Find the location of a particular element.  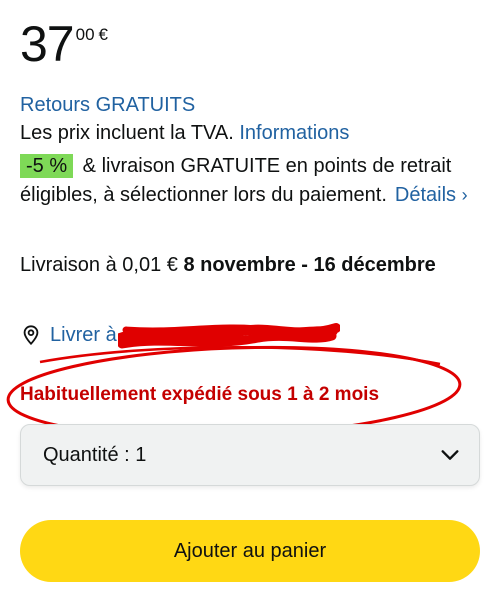

delivery-prefix: Livraison à 0,01 € is located at coordinates (102, 265).